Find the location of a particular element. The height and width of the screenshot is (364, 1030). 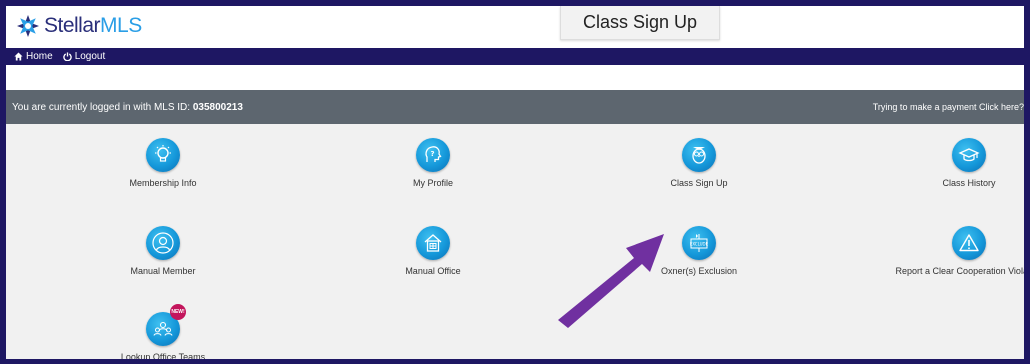

top-navbar: Home Logout is located at coordinates (515, 56).